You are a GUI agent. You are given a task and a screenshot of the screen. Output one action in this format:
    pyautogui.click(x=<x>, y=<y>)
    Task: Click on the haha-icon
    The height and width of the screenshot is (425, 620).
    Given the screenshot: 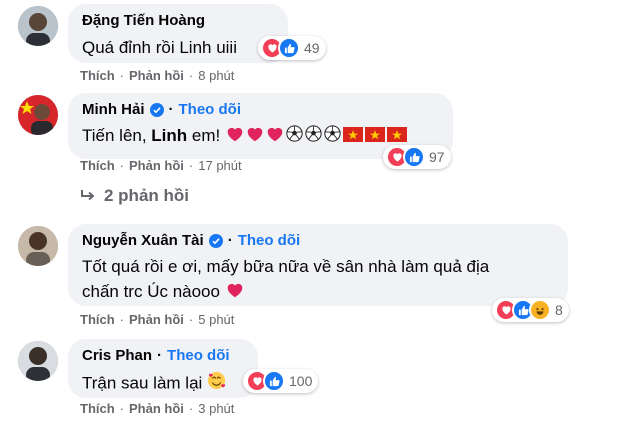 What is the action you would take?
    pyautogui.click(x=540, y=310)
    